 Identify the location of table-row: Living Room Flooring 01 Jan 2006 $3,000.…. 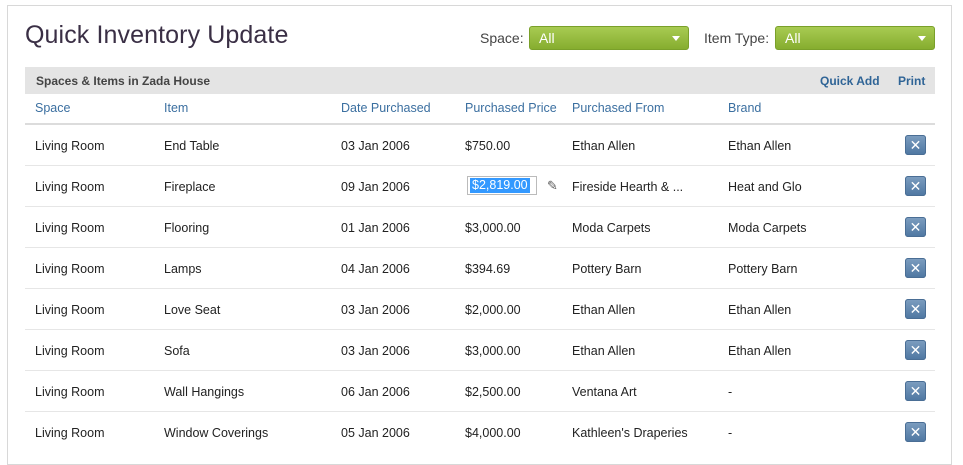
(480, 227).